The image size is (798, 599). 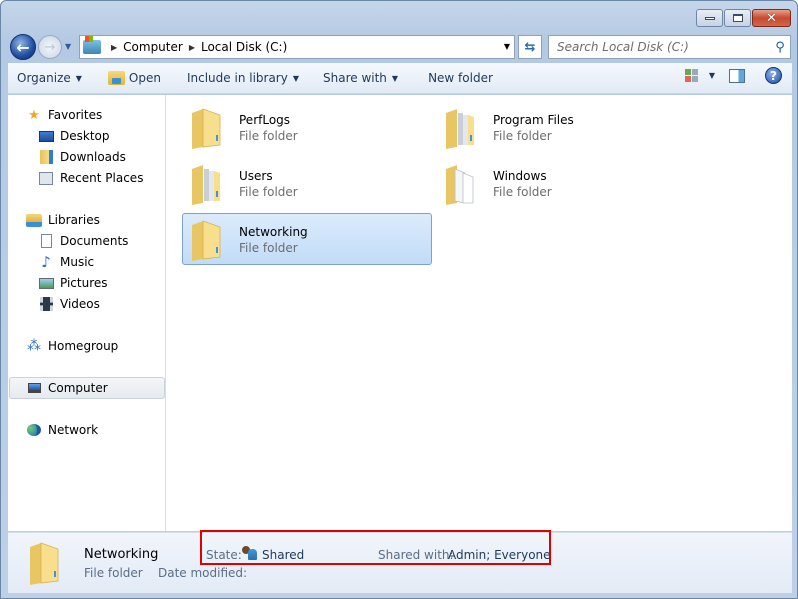 What do you see at coordinates (297, 47) in the screenshot?
I see `address-bar: ▶ Computer ▶ Local Disk (C:) ▼` at bounding box center [297, 47].